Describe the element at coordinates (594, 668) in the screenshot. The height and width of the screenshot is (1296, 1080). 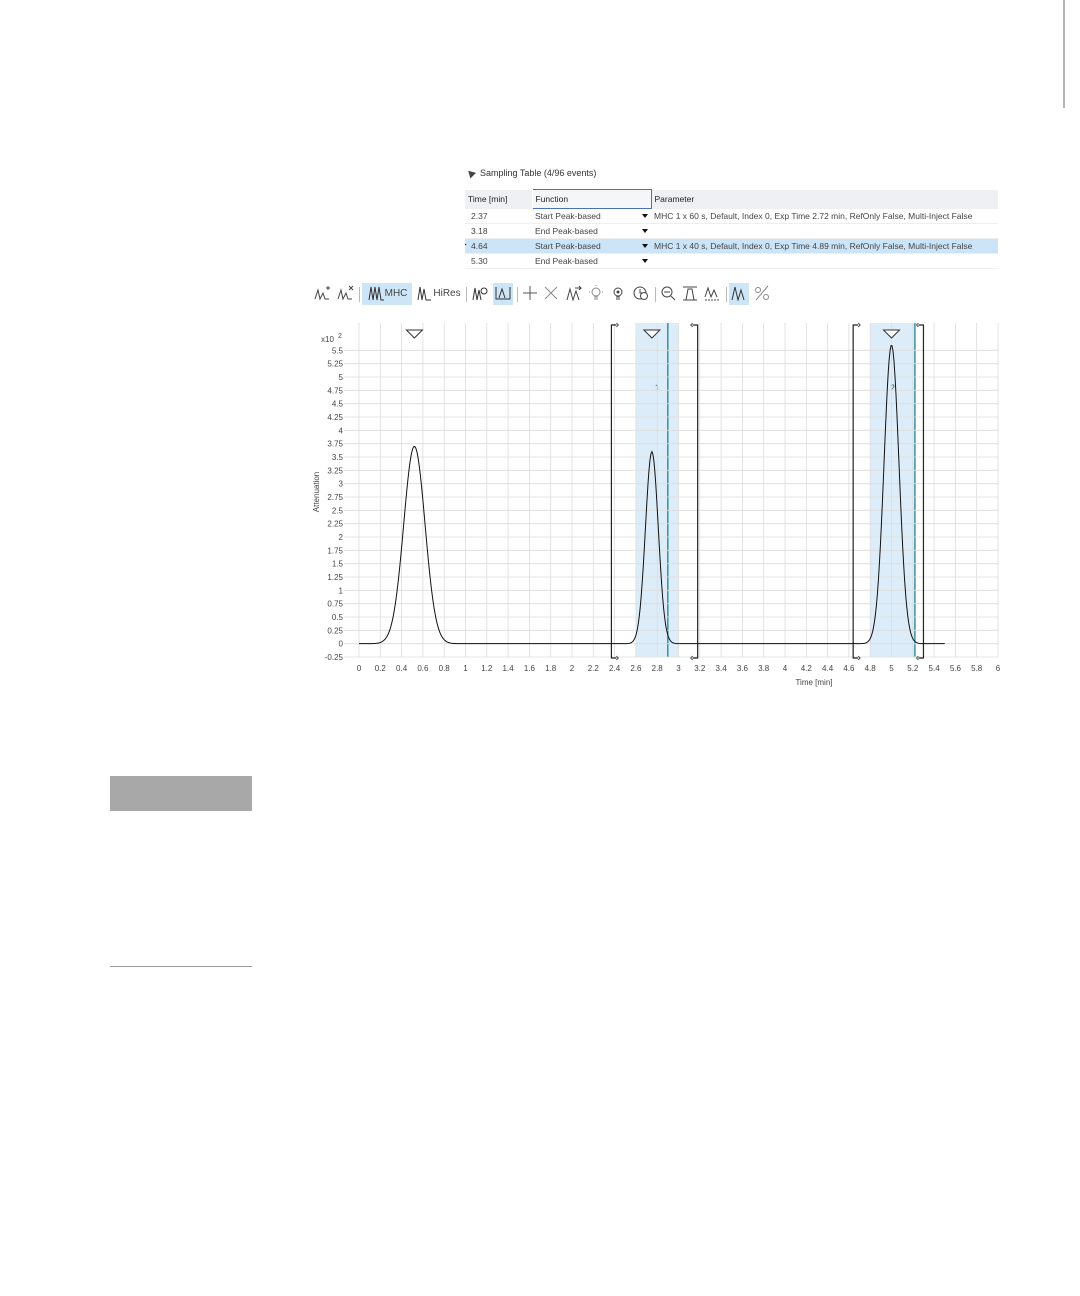
I see `x-tick-label: 2.2` at that location.